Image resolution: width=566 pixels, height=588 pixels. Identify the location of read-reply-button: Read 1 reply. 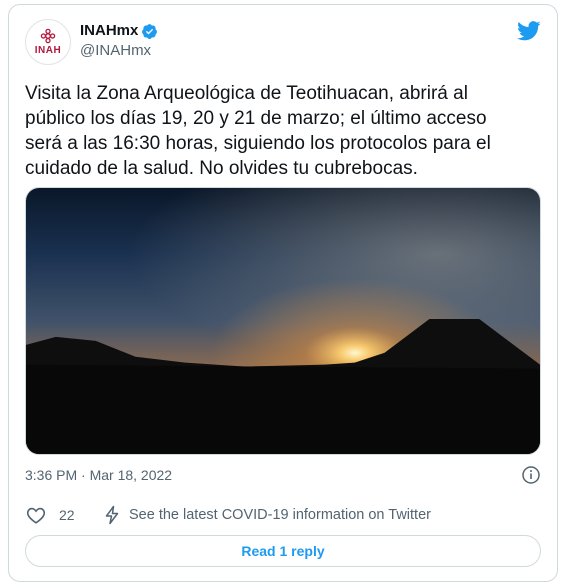
(283, 551).